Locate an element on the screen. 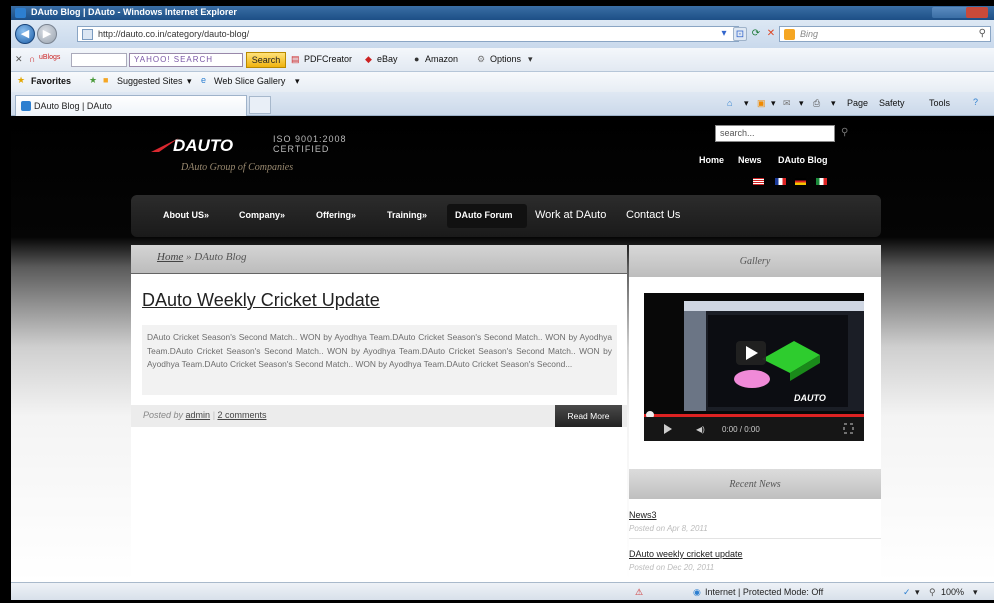 This screenshot has width=994, height=603. mail-icon: ✉ is located at coordinates (787, 103).